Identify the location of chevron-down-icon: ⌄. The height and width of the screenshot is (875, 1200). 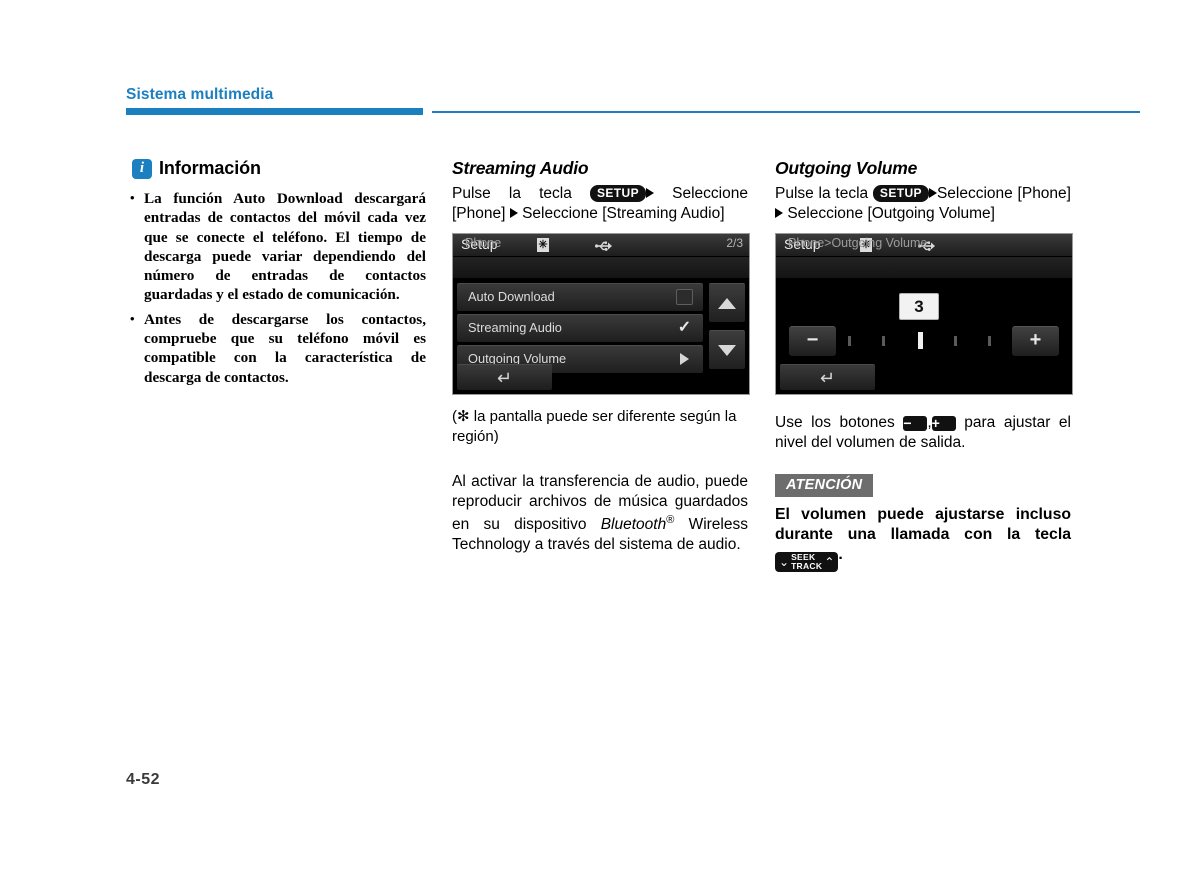
(784, 562).